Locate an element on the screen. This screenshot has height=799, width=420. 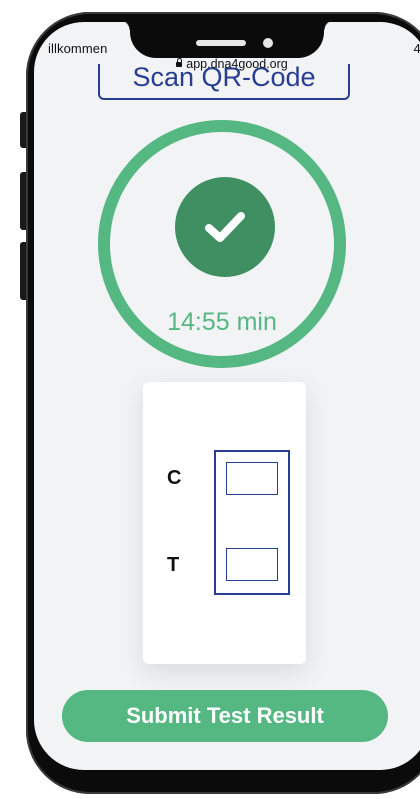
test-cassette-card: C T is located at coordinates (224, 523).